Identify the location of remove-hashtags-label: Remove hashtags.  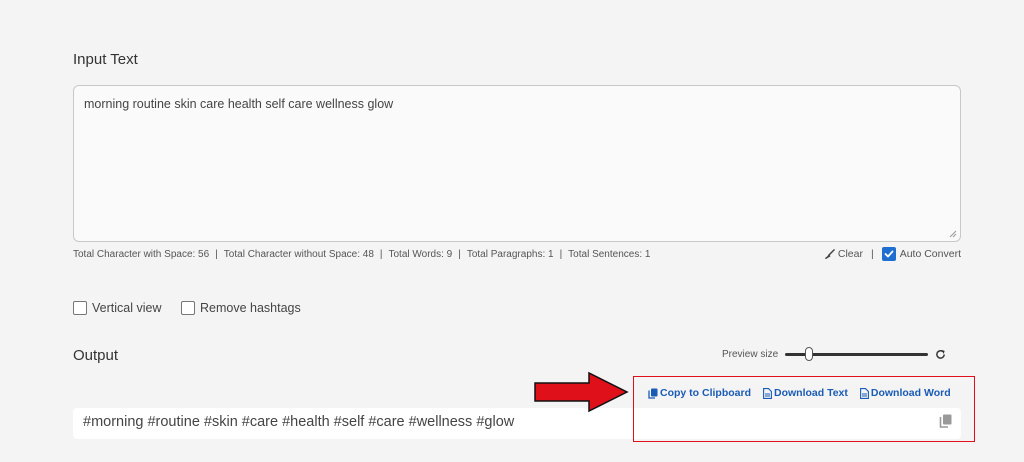
(250, 308).